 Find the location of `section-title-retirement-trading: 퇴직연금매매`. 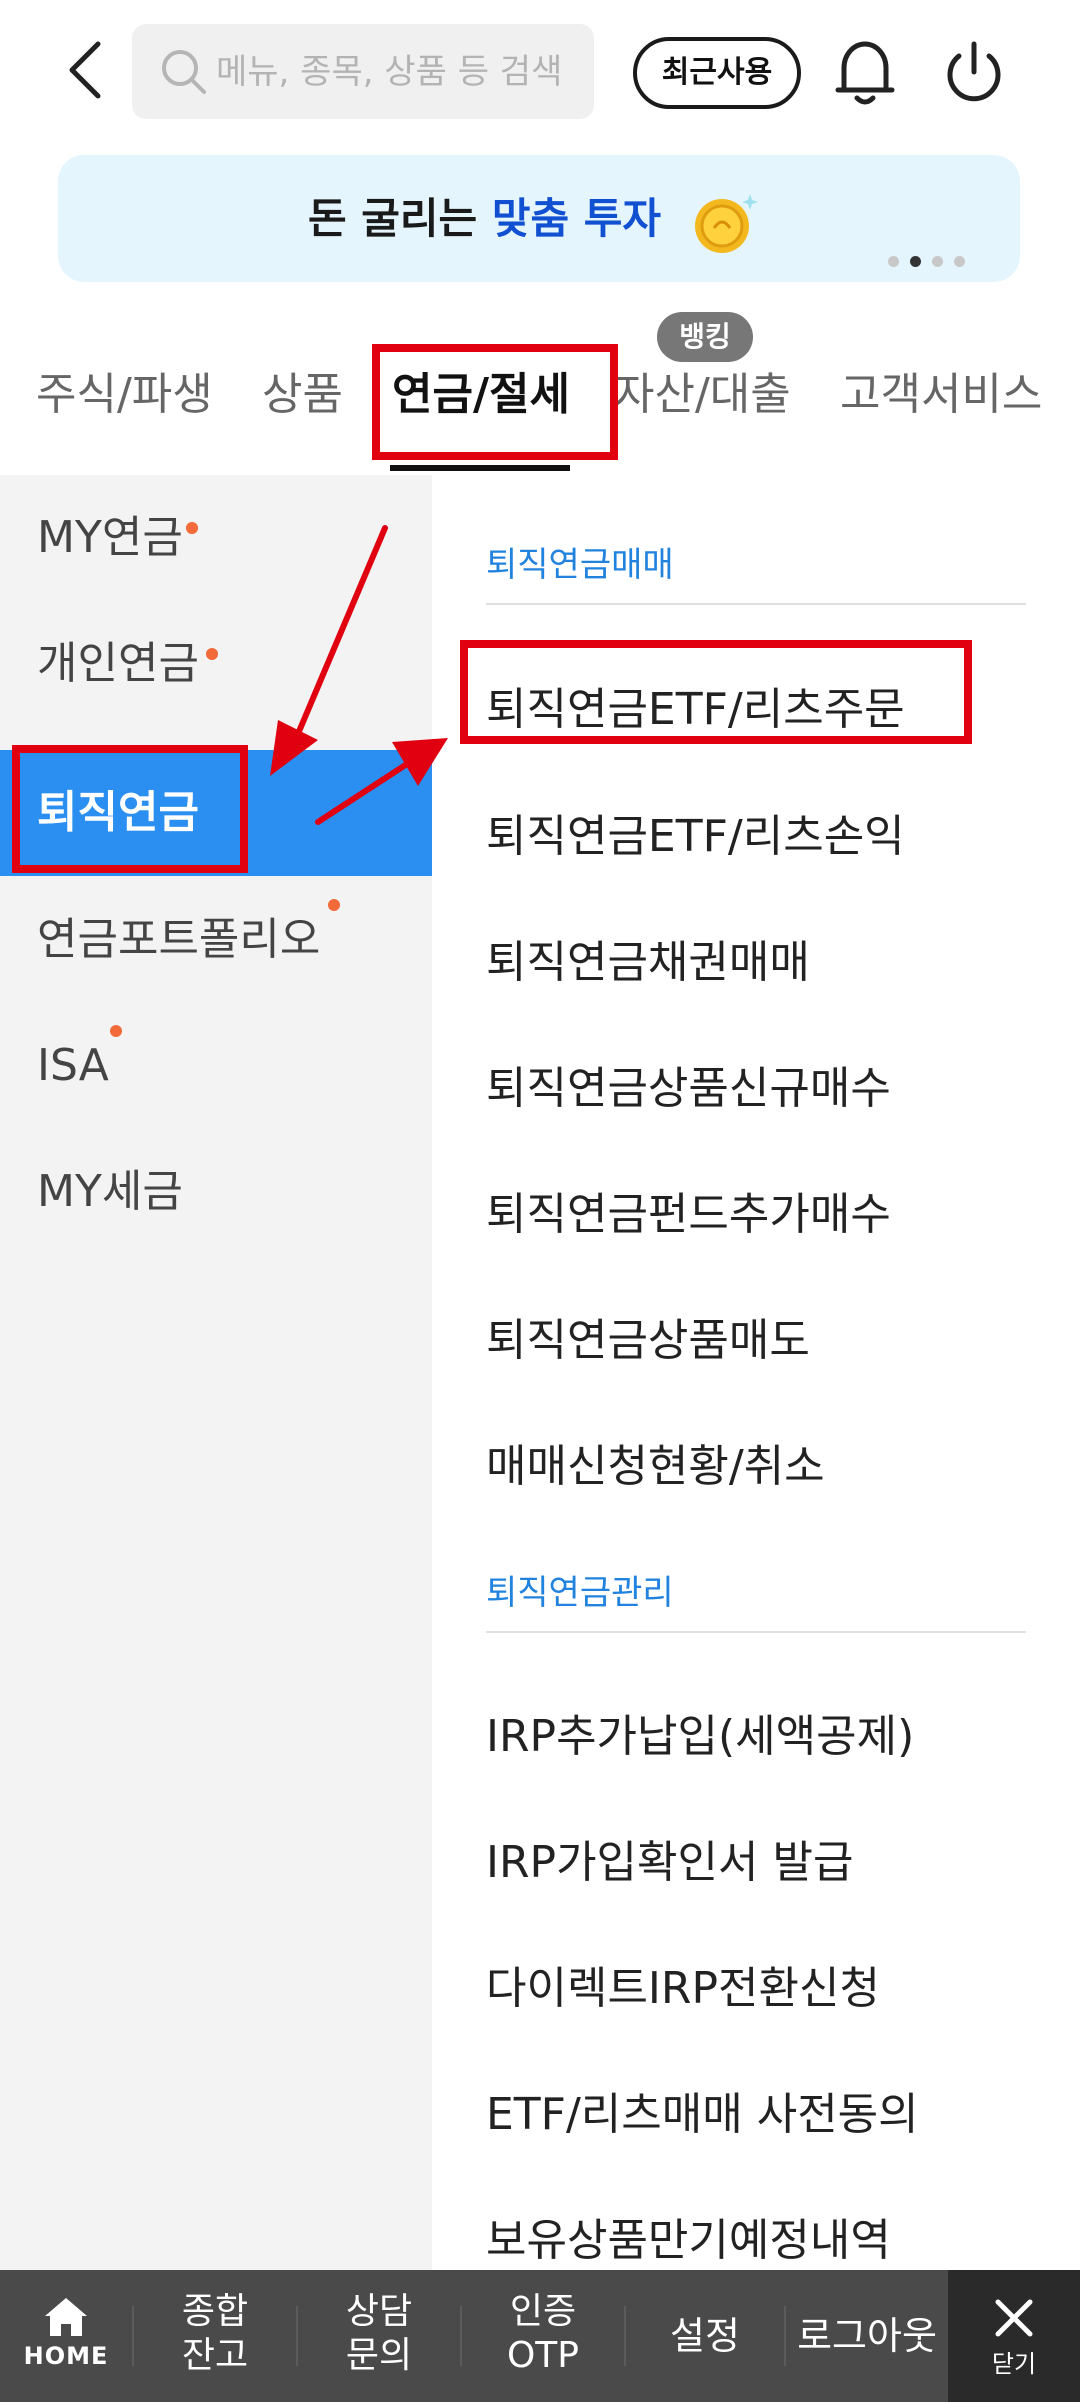

section-title-retirement-trading: 퇴직연금매매 is located at coordinates (580, 565).